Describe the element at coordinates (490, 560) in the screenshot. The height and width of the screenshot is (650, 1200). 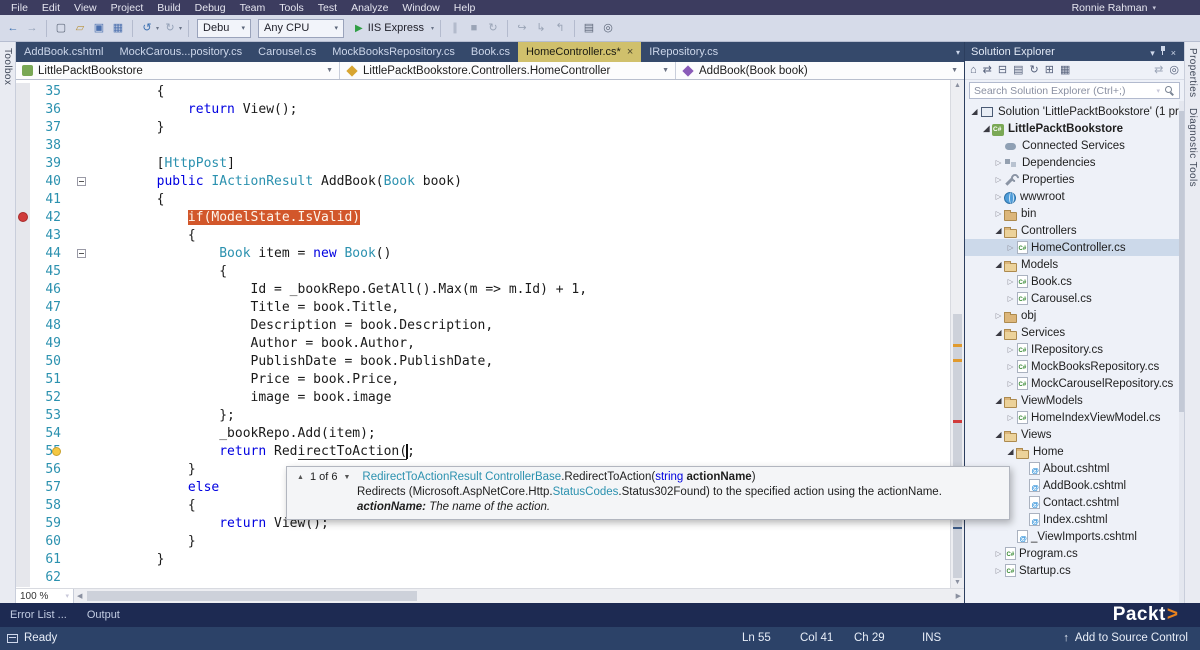
I see `code-line: 61 }` at that location.